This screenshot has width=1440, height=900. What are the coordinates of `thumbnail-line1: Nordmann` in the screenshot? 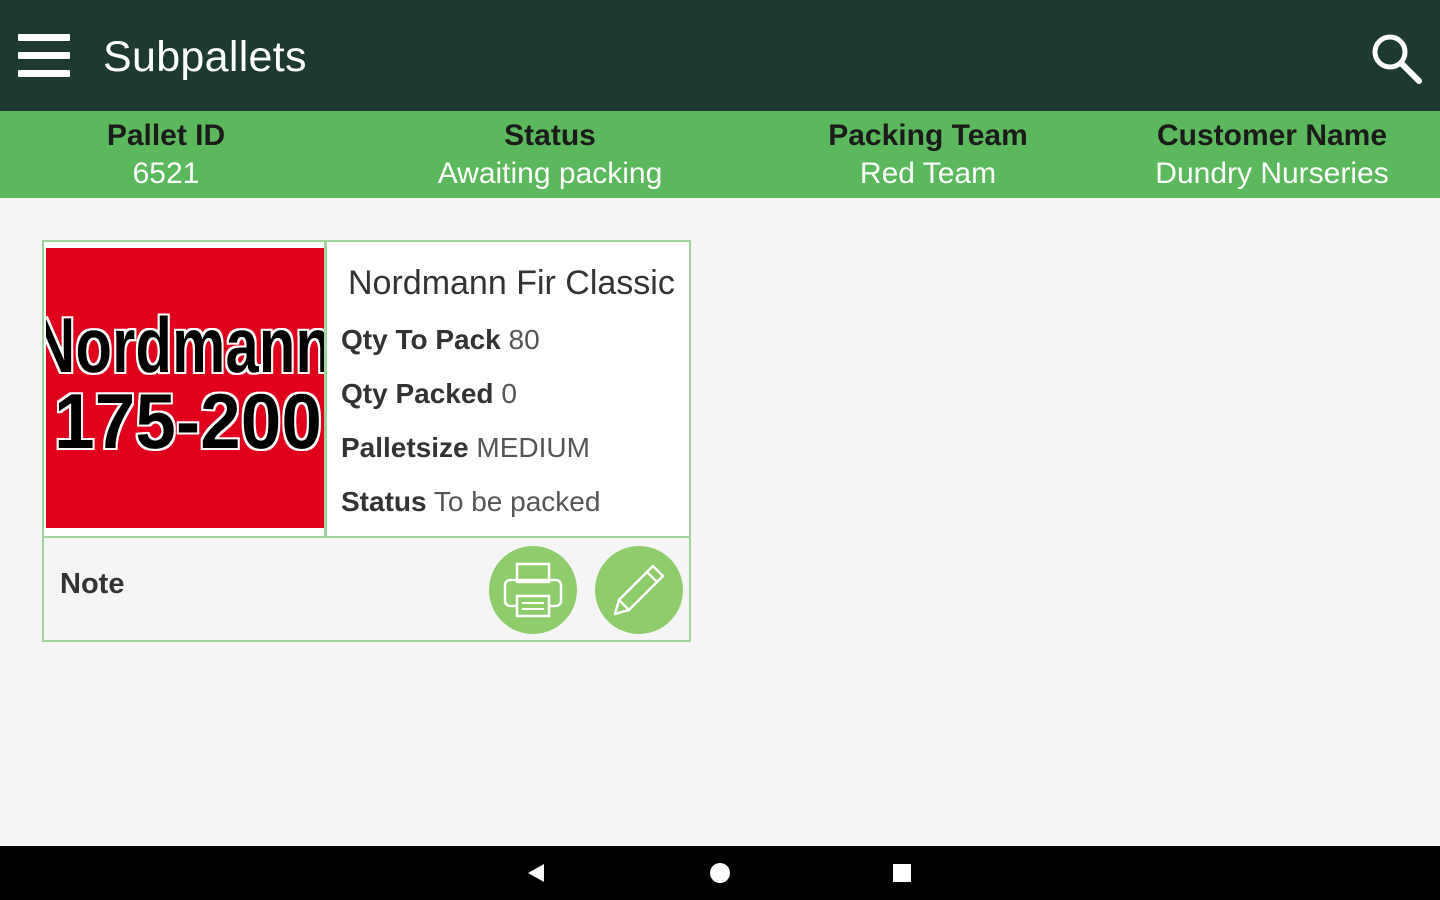 It's located at (185, 345).